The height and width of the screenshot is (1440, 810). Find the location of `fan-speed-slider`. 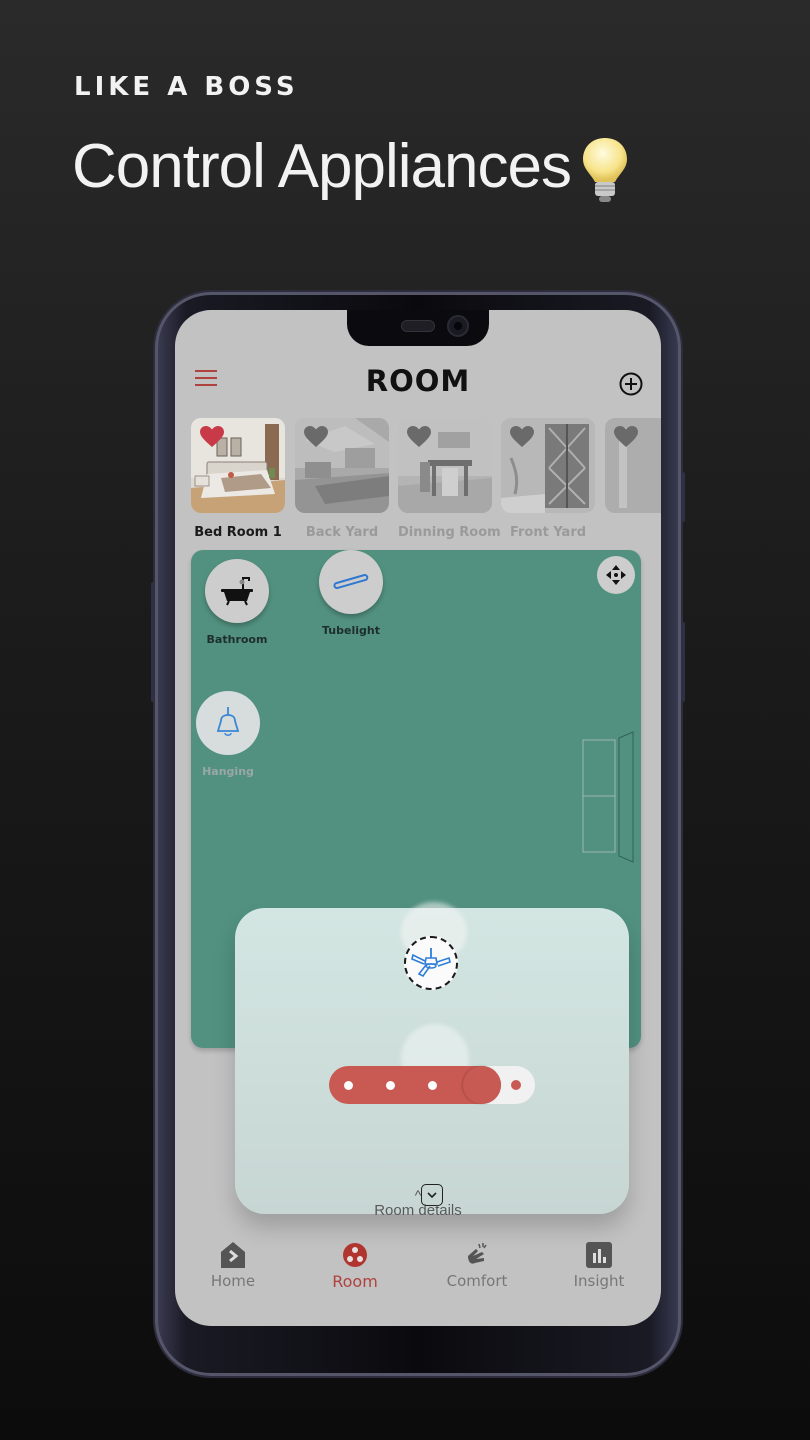

fan-speed-slider is located at coordinates (432, 1085).